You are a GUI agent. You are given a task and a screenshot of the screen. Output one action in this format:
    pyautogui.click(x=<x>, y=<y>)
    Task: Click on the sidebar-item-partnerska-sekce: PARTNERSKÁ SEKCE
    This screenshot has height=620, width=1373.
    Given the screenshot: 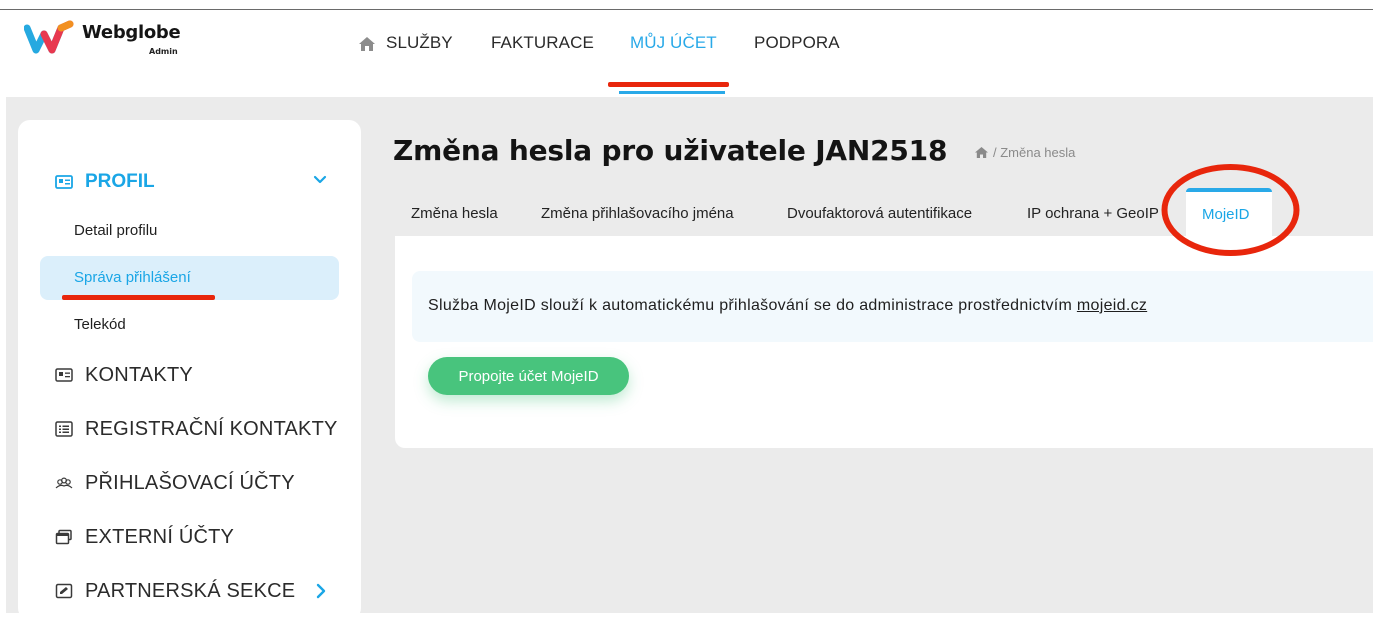 What is the action you would take?
    pyautogui.click(x=175, y=591)
    